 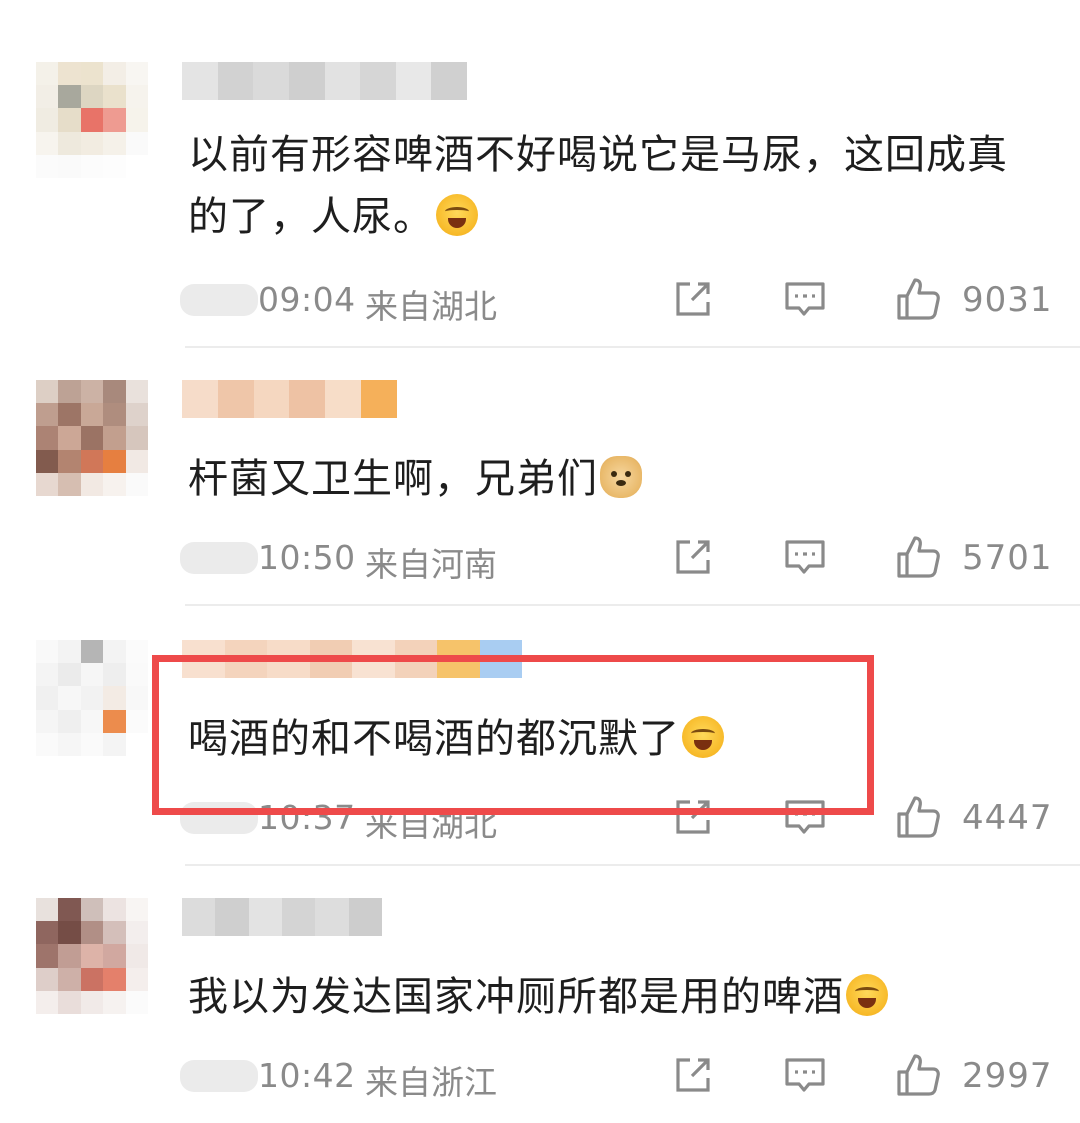 I want to click on comment-time: 10:42, so click(x=307, y=1075).